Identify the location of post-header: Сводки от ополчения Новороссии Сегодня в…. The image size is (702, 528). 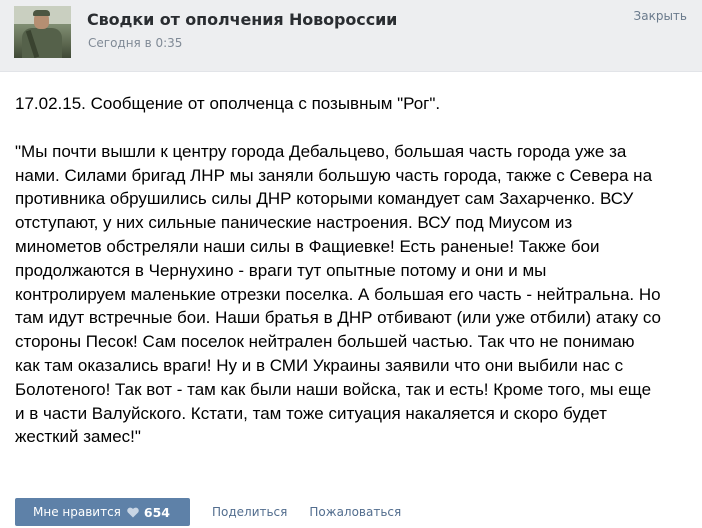
(351, 36).